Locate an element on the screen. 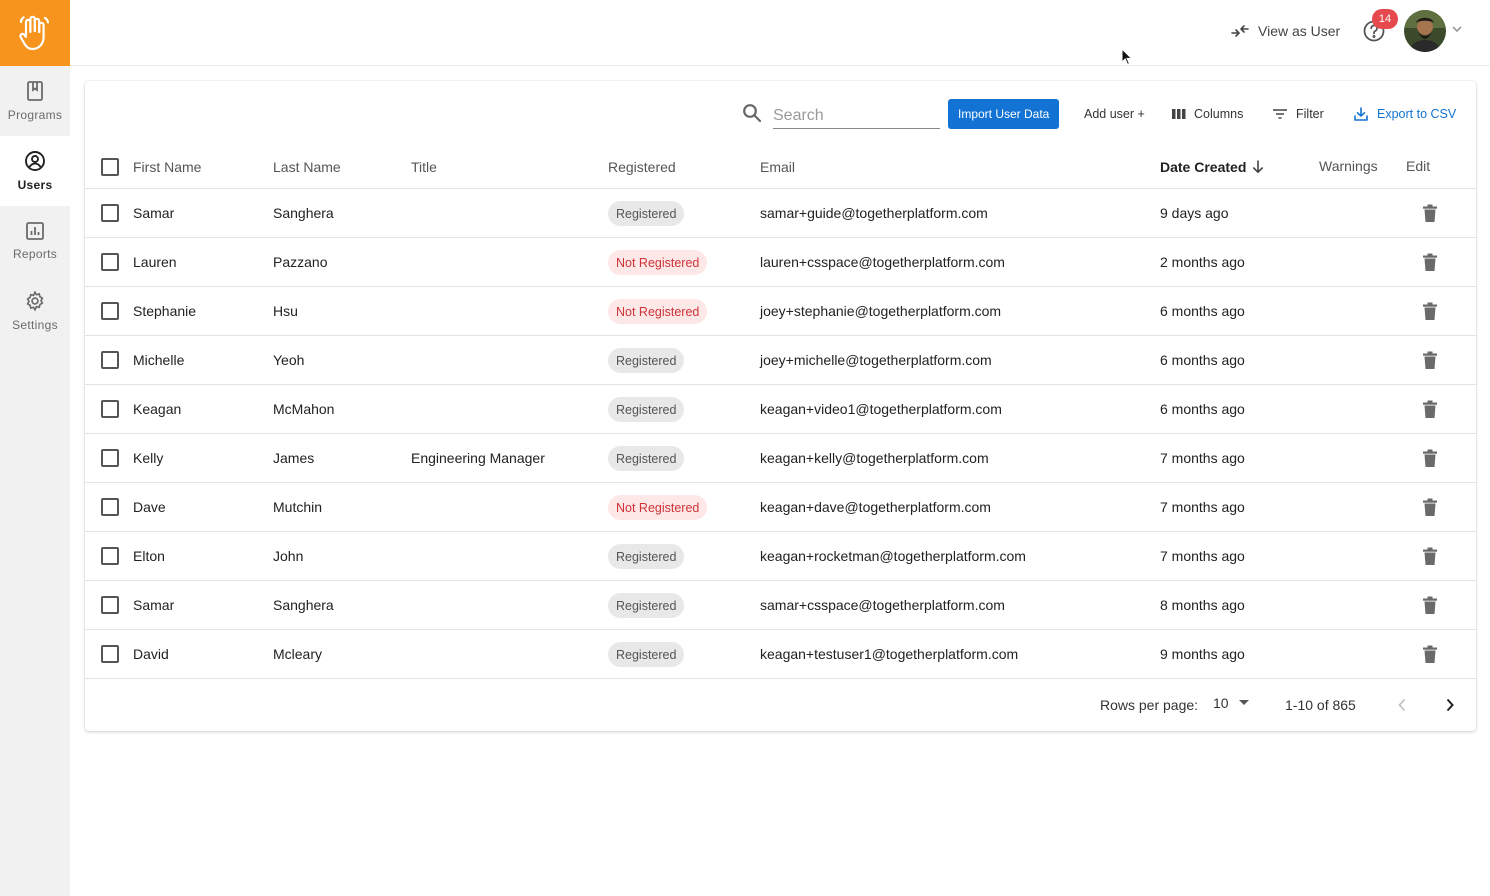 Image resolution: width=1490 pixels, height=896 pixels. gear-icon is located at coordinates (35, 301).